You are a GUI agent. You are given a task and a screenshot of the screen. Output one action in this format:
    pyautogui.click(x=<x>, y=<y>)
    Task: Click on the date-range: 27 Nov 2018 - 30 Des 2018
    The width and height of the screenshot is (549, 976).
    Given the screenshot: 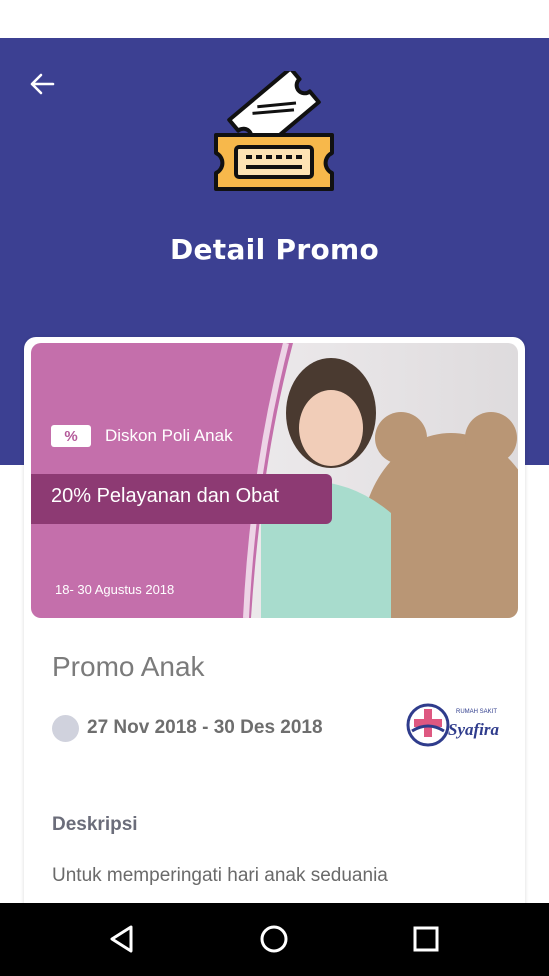 What is the action you would take?
    pyautogui.click(x=205, y=727)
    